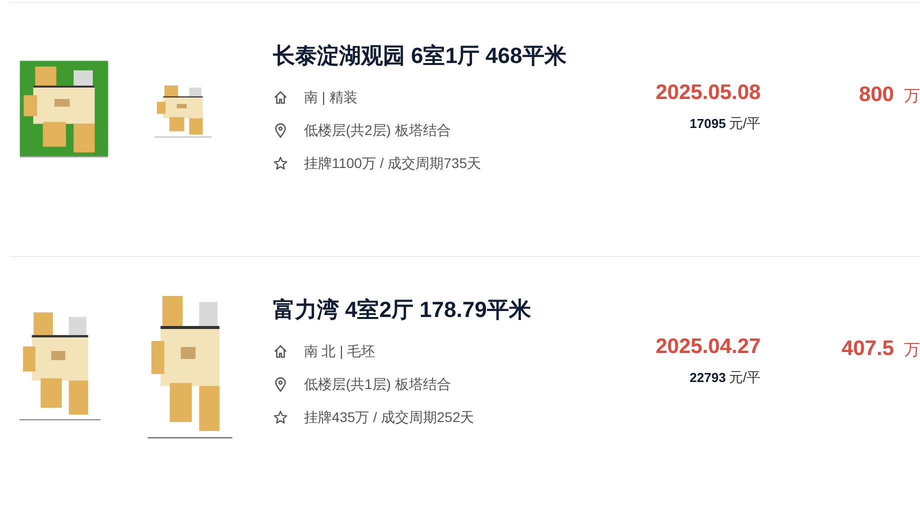 The image size is (920, 511). What do you see at coordinates (708, 347) in the screenshot?
I see `deal-date: 2025.04.27` at bounding box center [708, 347].